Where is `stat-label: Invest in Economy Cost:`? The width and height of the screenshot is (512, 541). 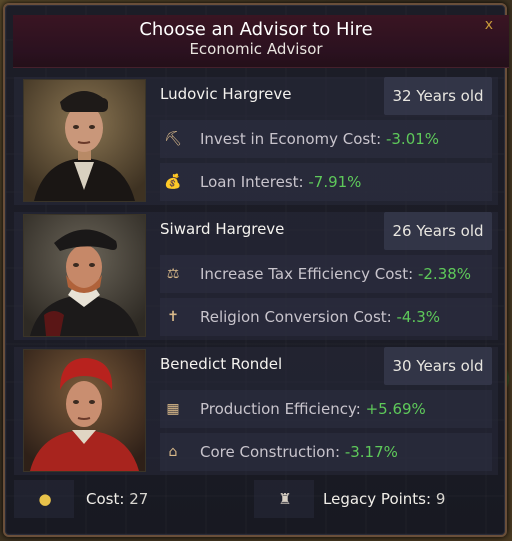
stat-label: Invest in Economy Cost: is located at coordinates (291, 139).